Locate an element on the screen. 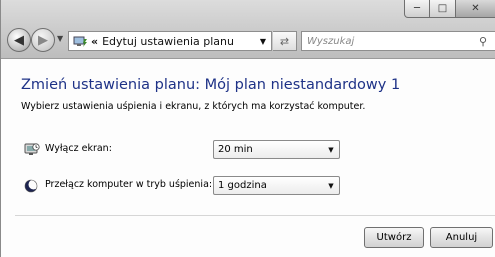  search-box: ⚲ is located at coordinates (398, 41).